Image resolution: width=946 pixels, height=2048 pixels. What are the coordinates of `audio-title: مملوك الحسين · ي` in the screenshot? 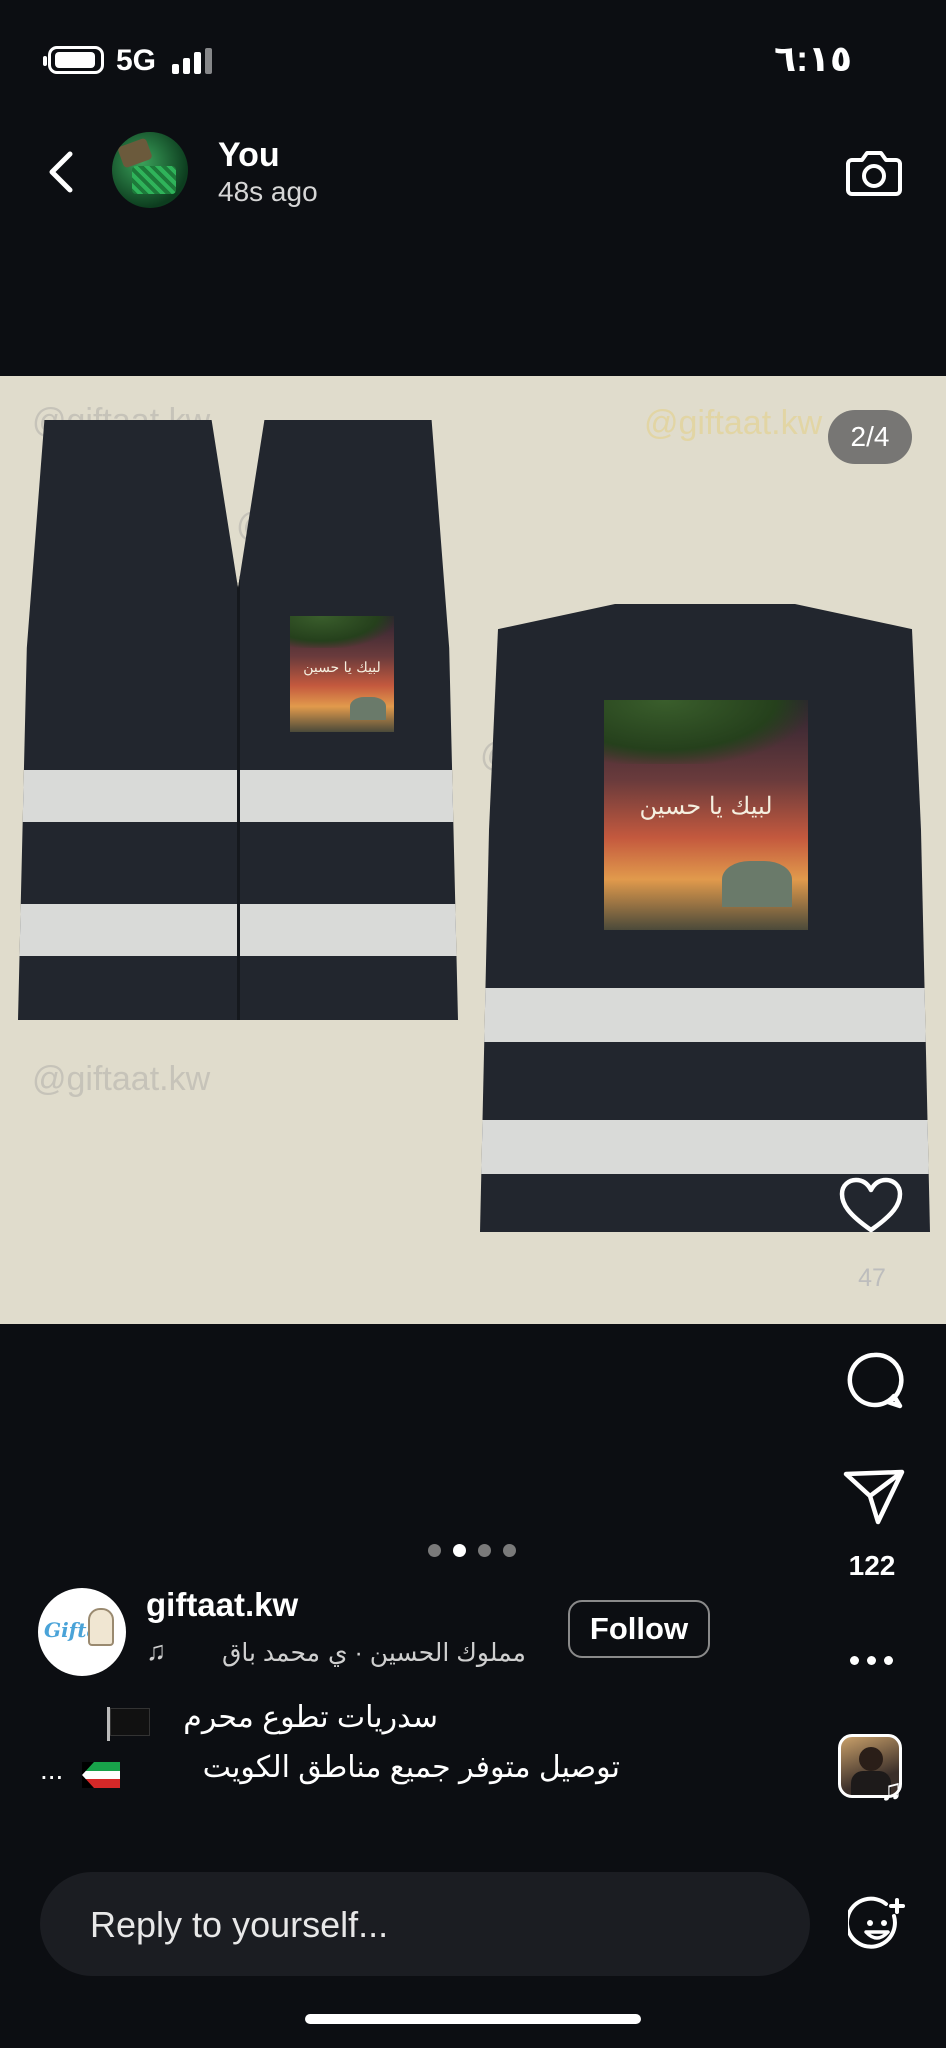 It's located at (427, 1653).